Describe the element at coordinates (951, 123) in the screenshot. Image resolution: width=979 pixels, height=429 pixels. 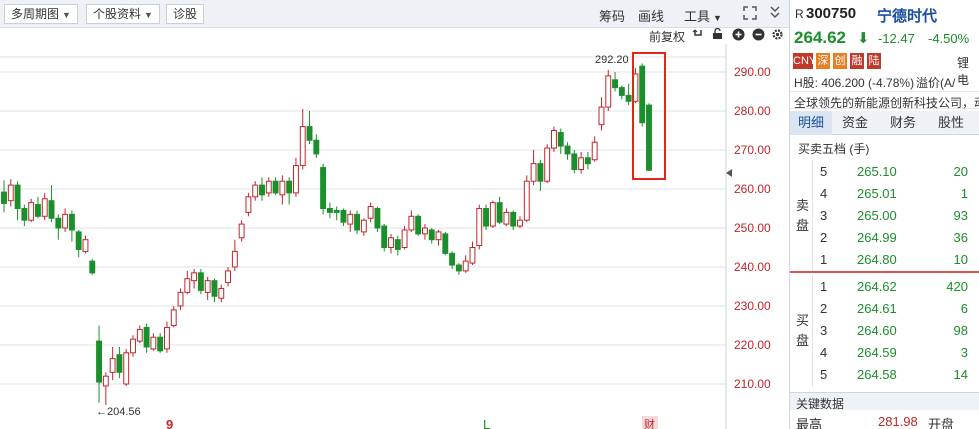
I see `tab-stock-nature: 股性` at that location.